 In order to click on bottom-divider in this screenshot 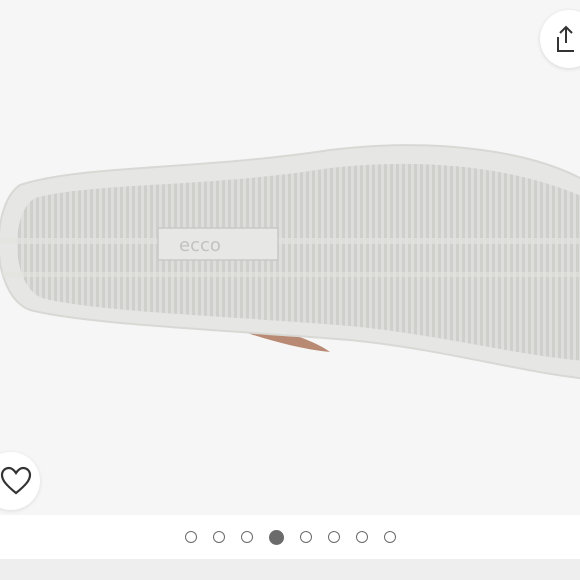, I will do `click(290, 569)`.